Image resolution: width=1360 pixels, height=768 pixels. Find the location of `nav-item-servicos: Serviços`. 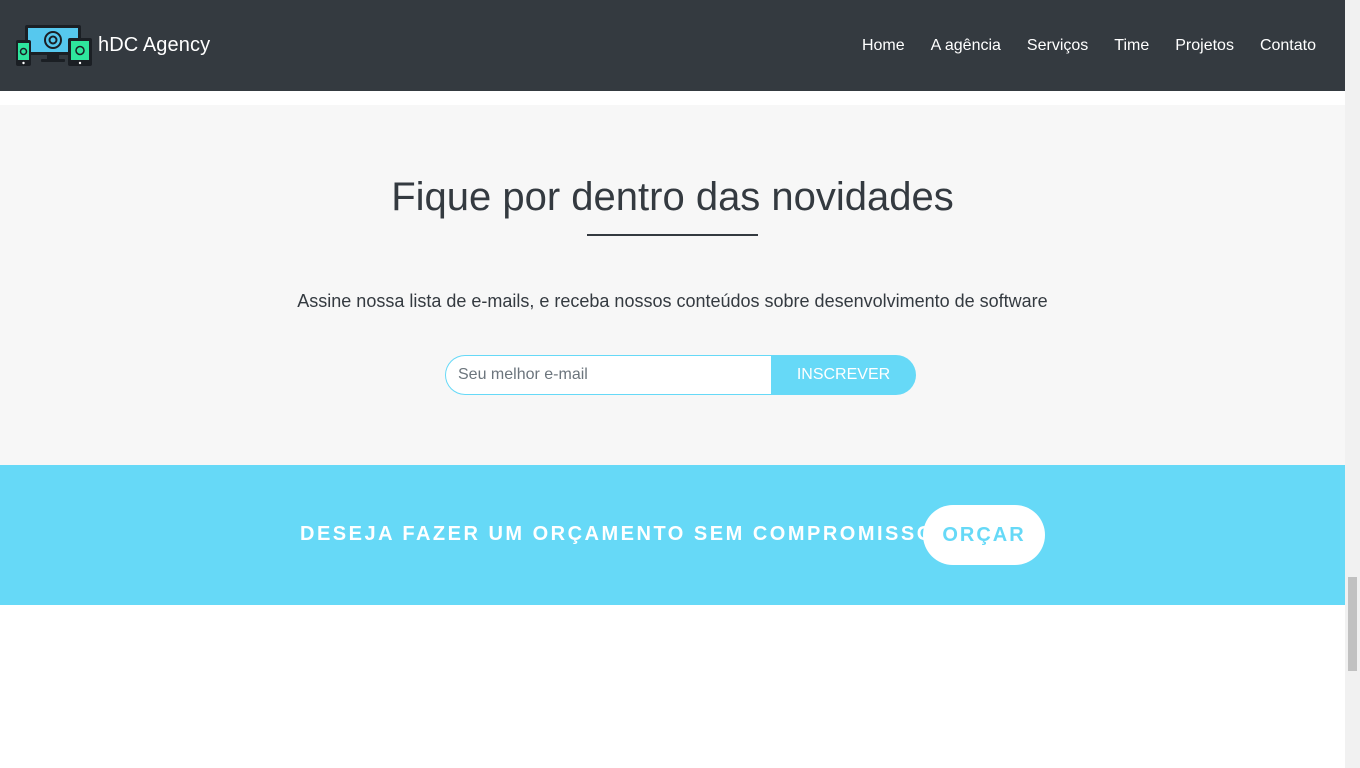

nav-item-servicos: Serviços is located at coordinates (1057, 46).